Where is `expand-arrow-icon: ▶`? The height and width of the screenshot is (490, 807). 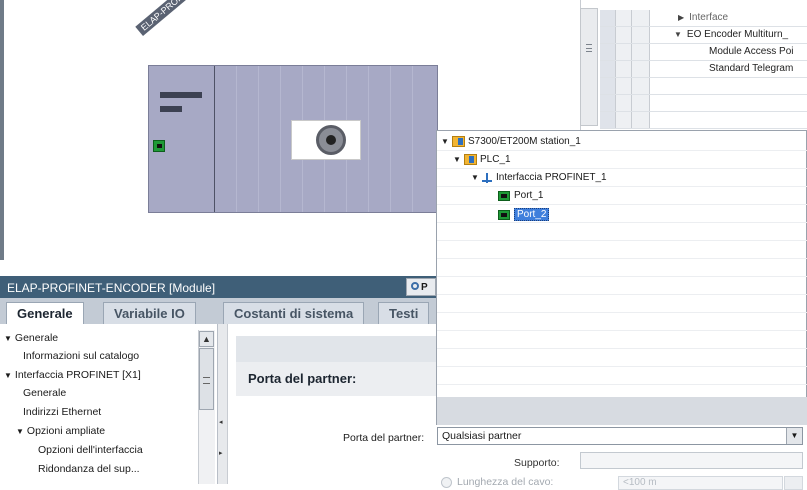
expand-arrow-icon: ▶ is located at coordinates (681, 17).